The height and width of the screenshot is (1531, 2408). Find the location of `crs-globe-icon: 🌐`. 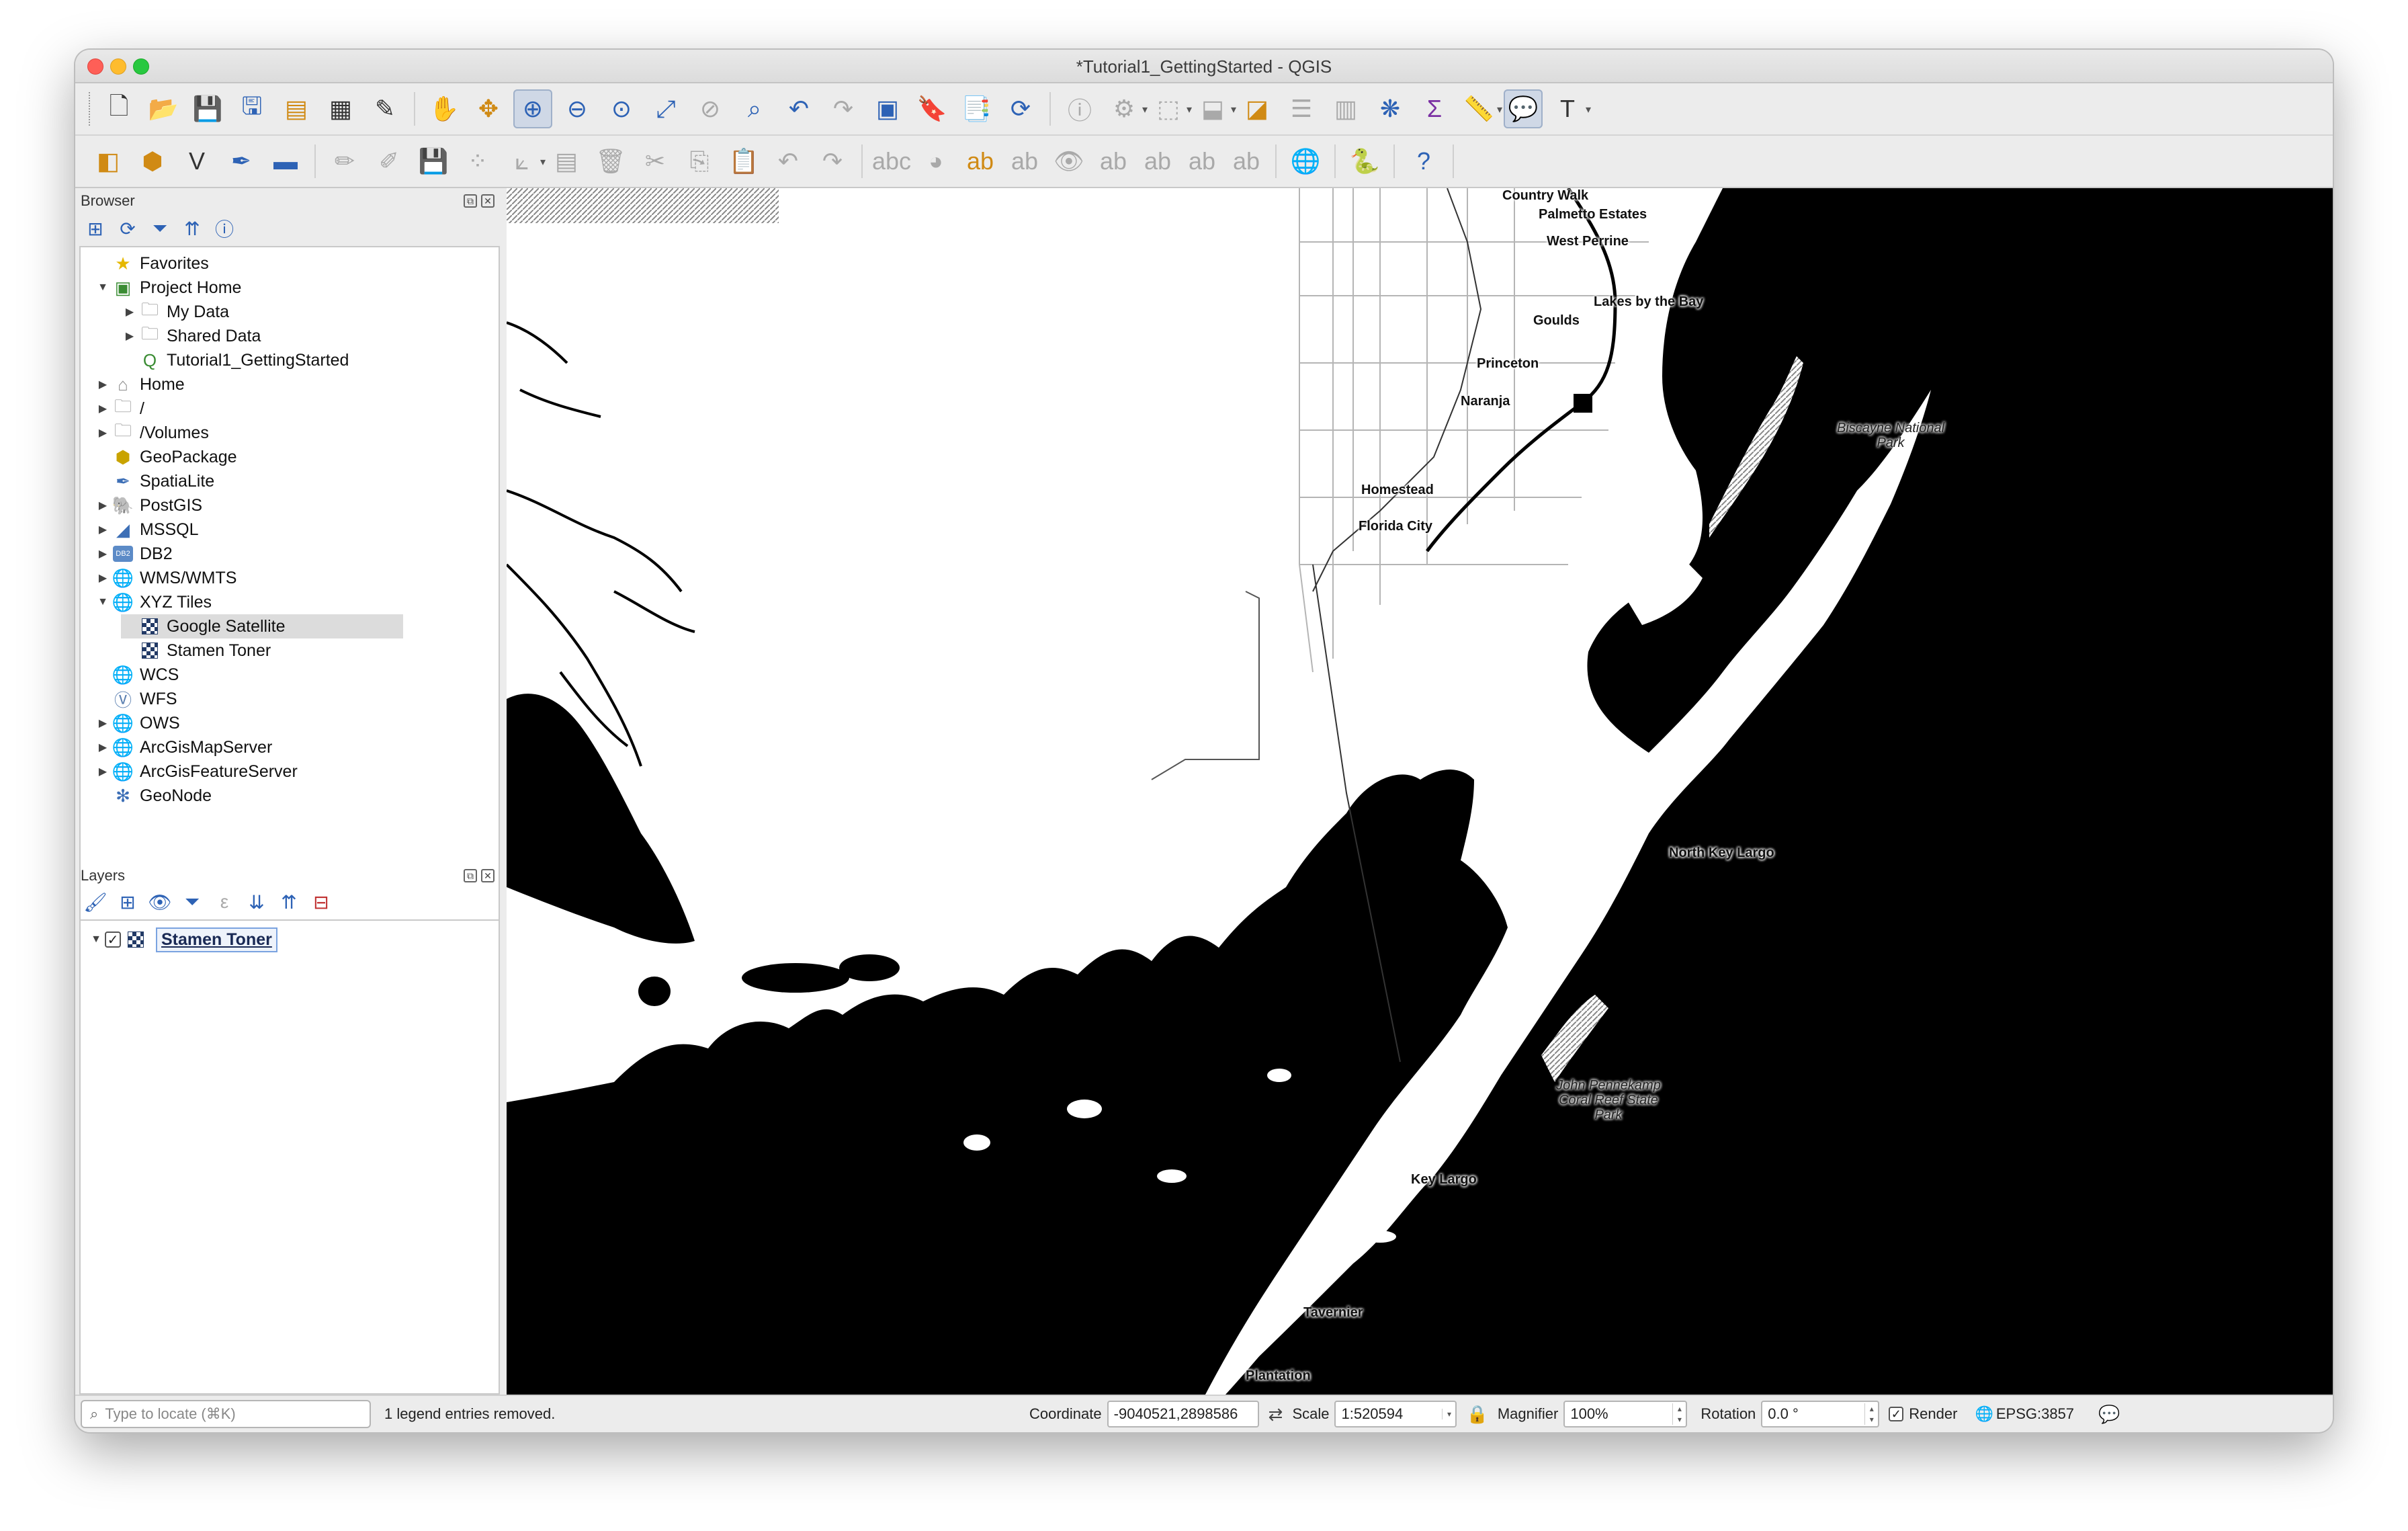

crs-globe-icon: 🌐 is located at coordinates (1984, 1414).